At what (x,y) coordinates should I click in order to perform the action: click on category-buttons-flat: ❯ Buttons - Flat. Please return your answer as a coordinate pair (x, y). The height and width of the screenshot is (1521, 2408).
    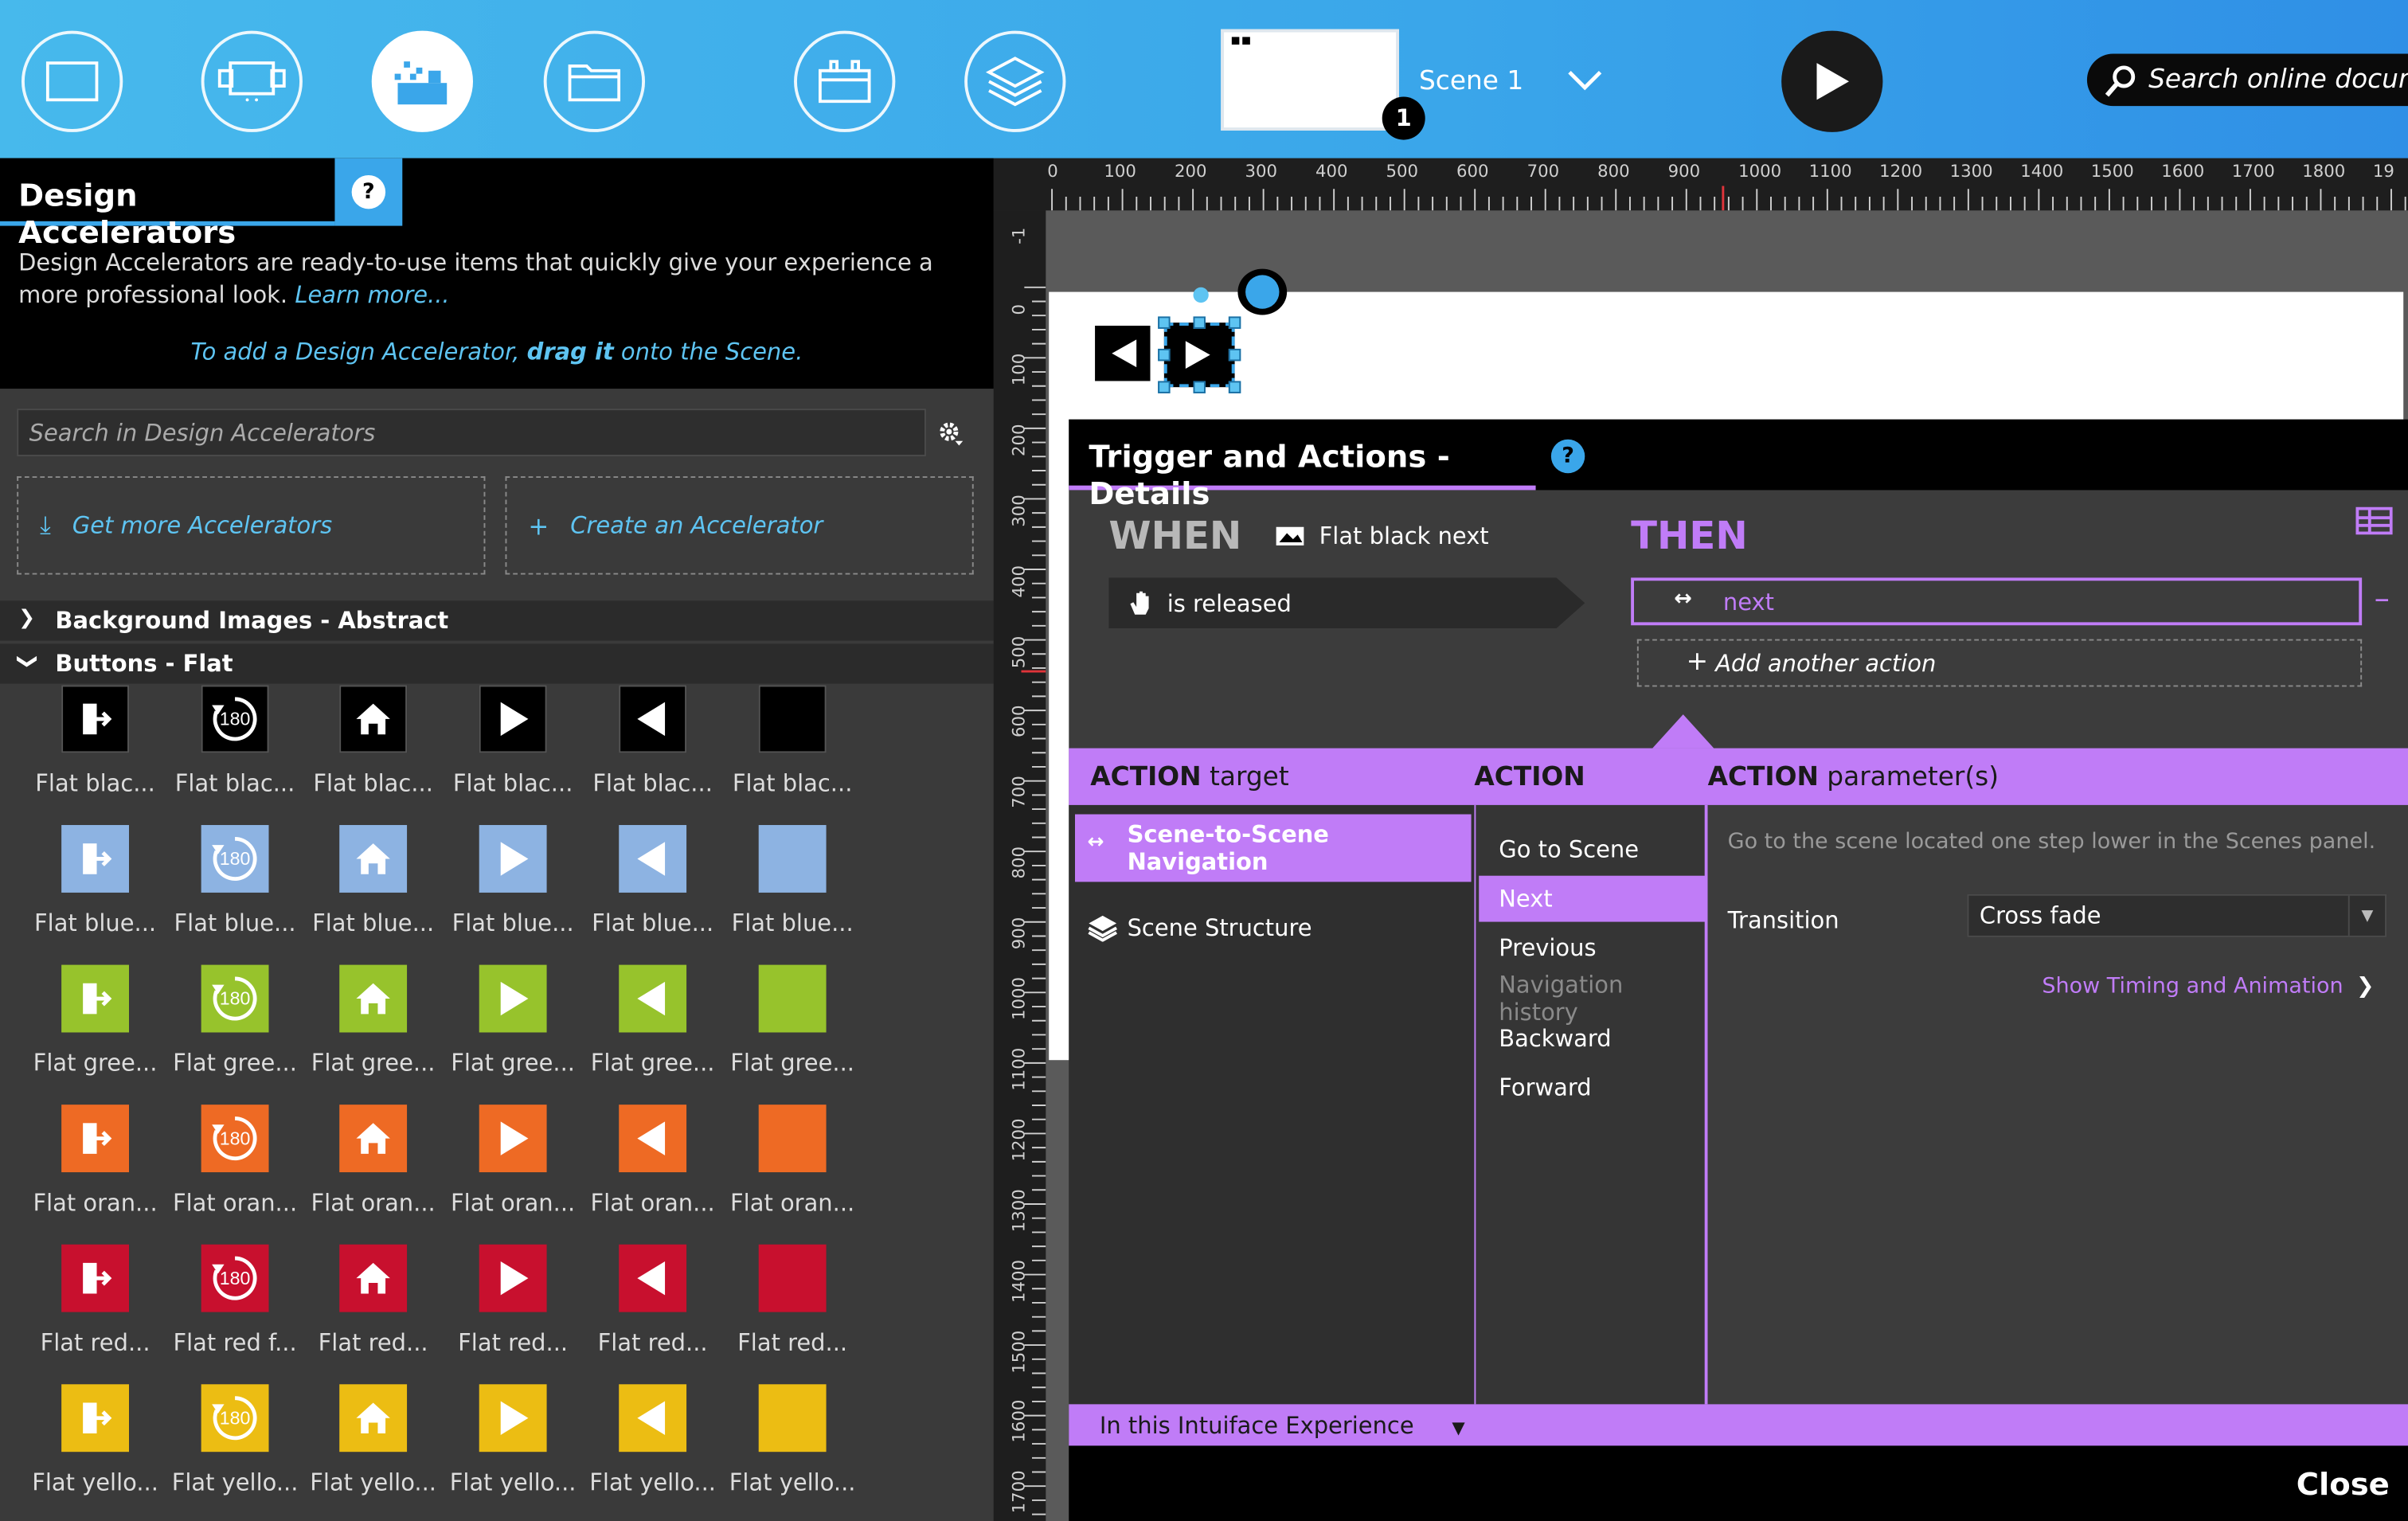
    Looking at the image, I should click on (497, 663).